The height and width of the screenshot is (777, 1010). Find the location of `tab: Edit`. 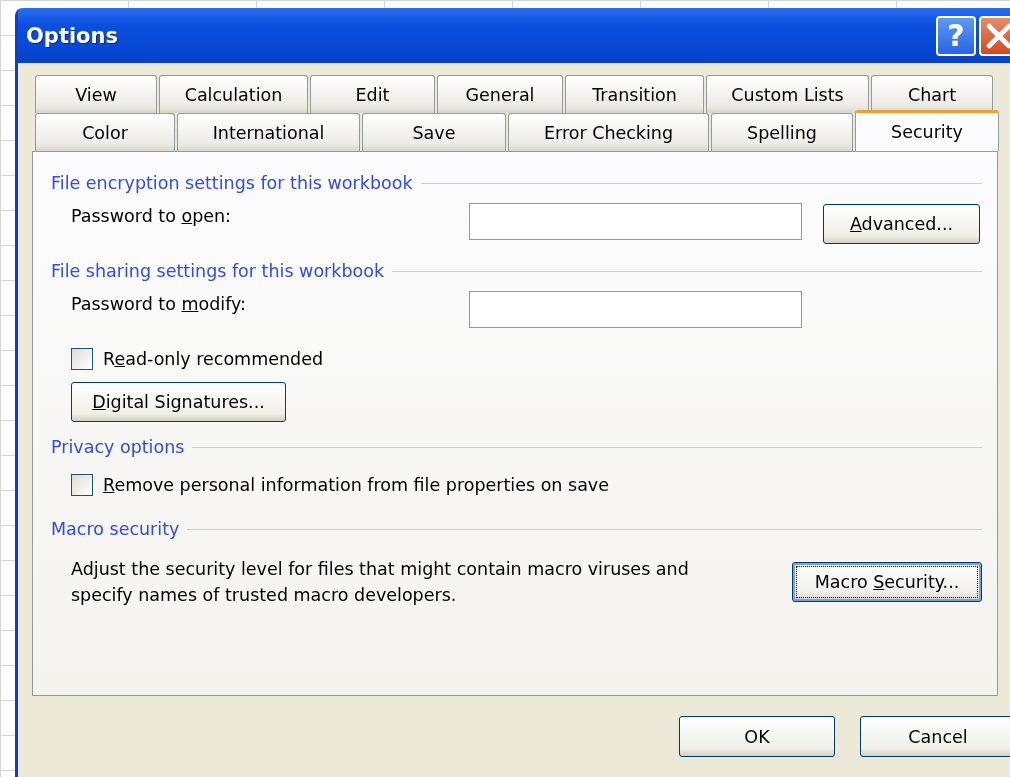

tab: Edit is located at coordinates (372, 94).